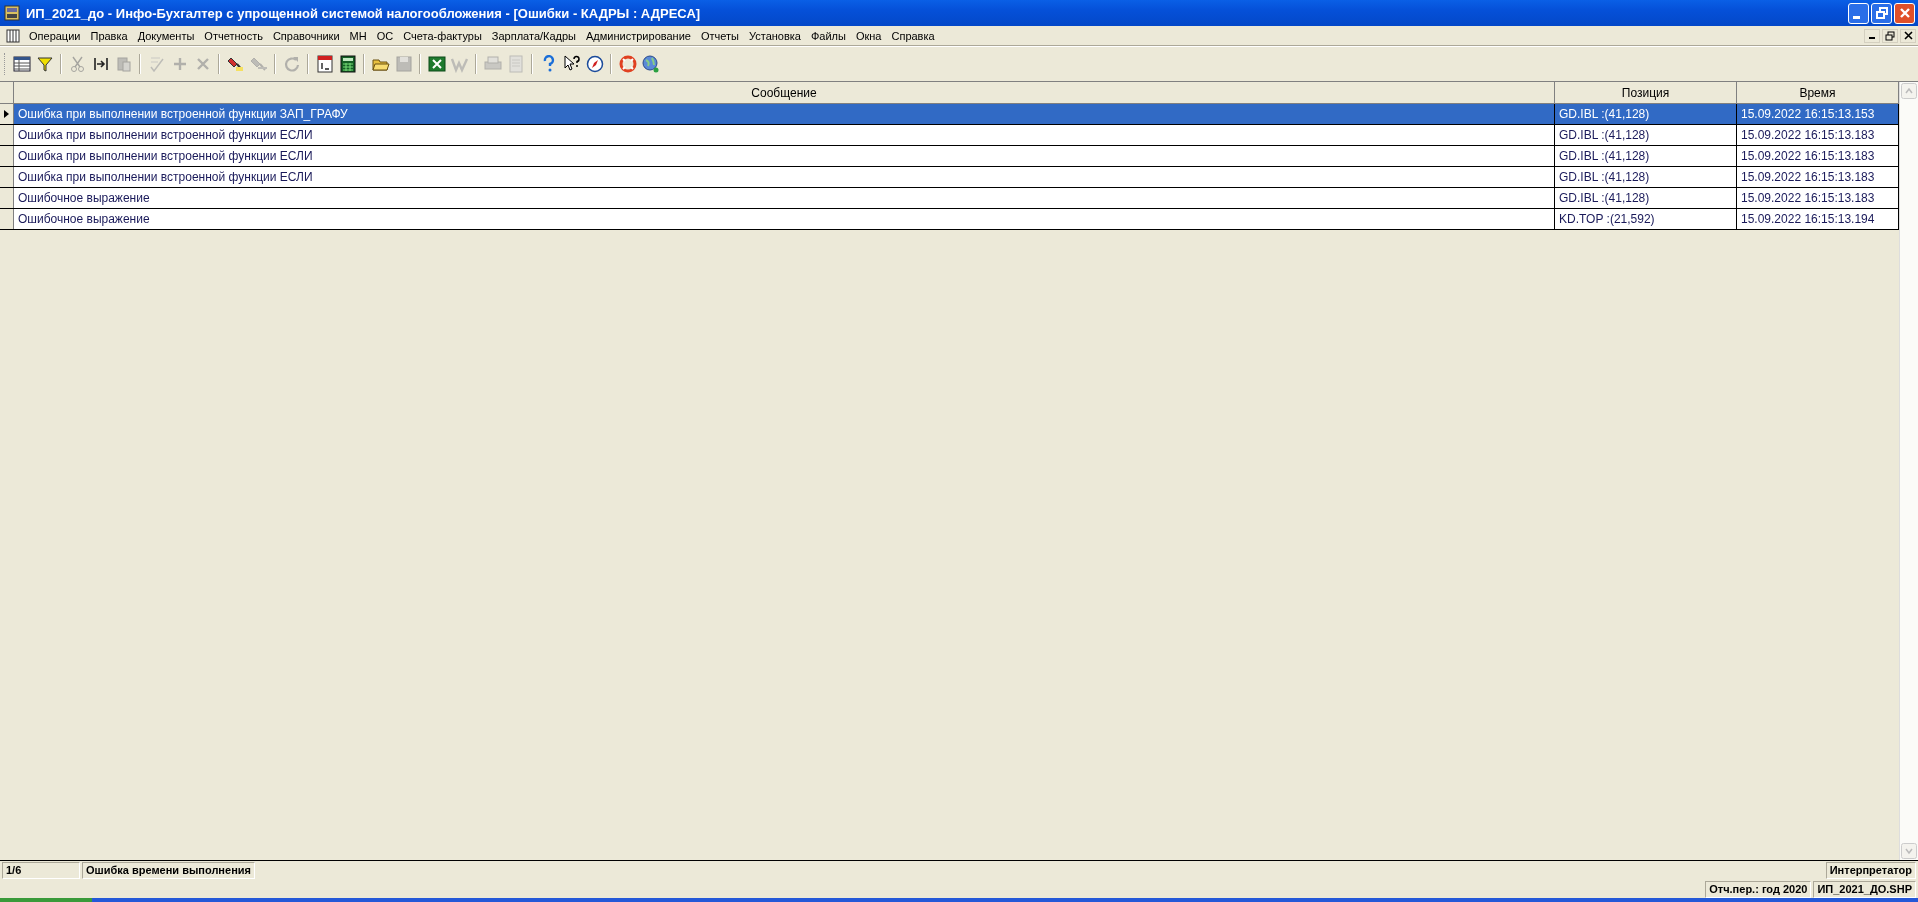  I want to click on menu-item: Отчетность, so click(233, 35).